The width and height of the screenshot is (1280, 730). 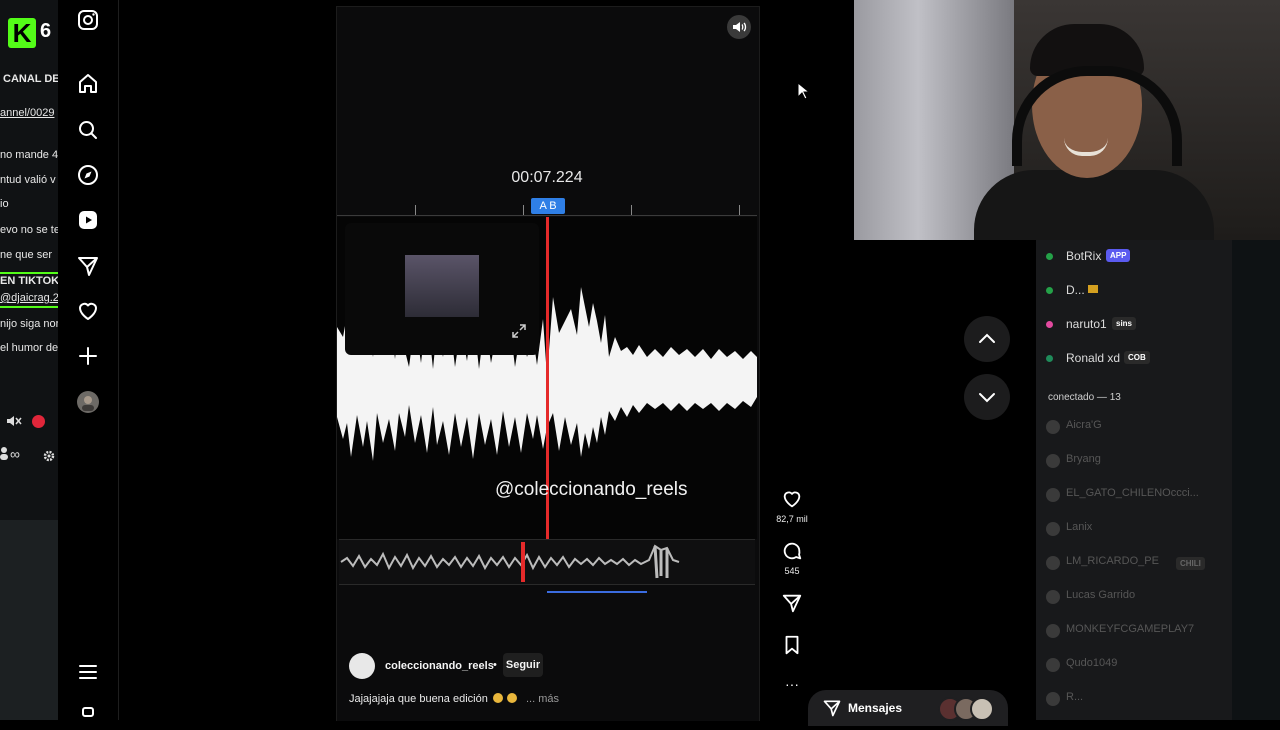 I want to click on profile-icon, so click(x=88, y=402).